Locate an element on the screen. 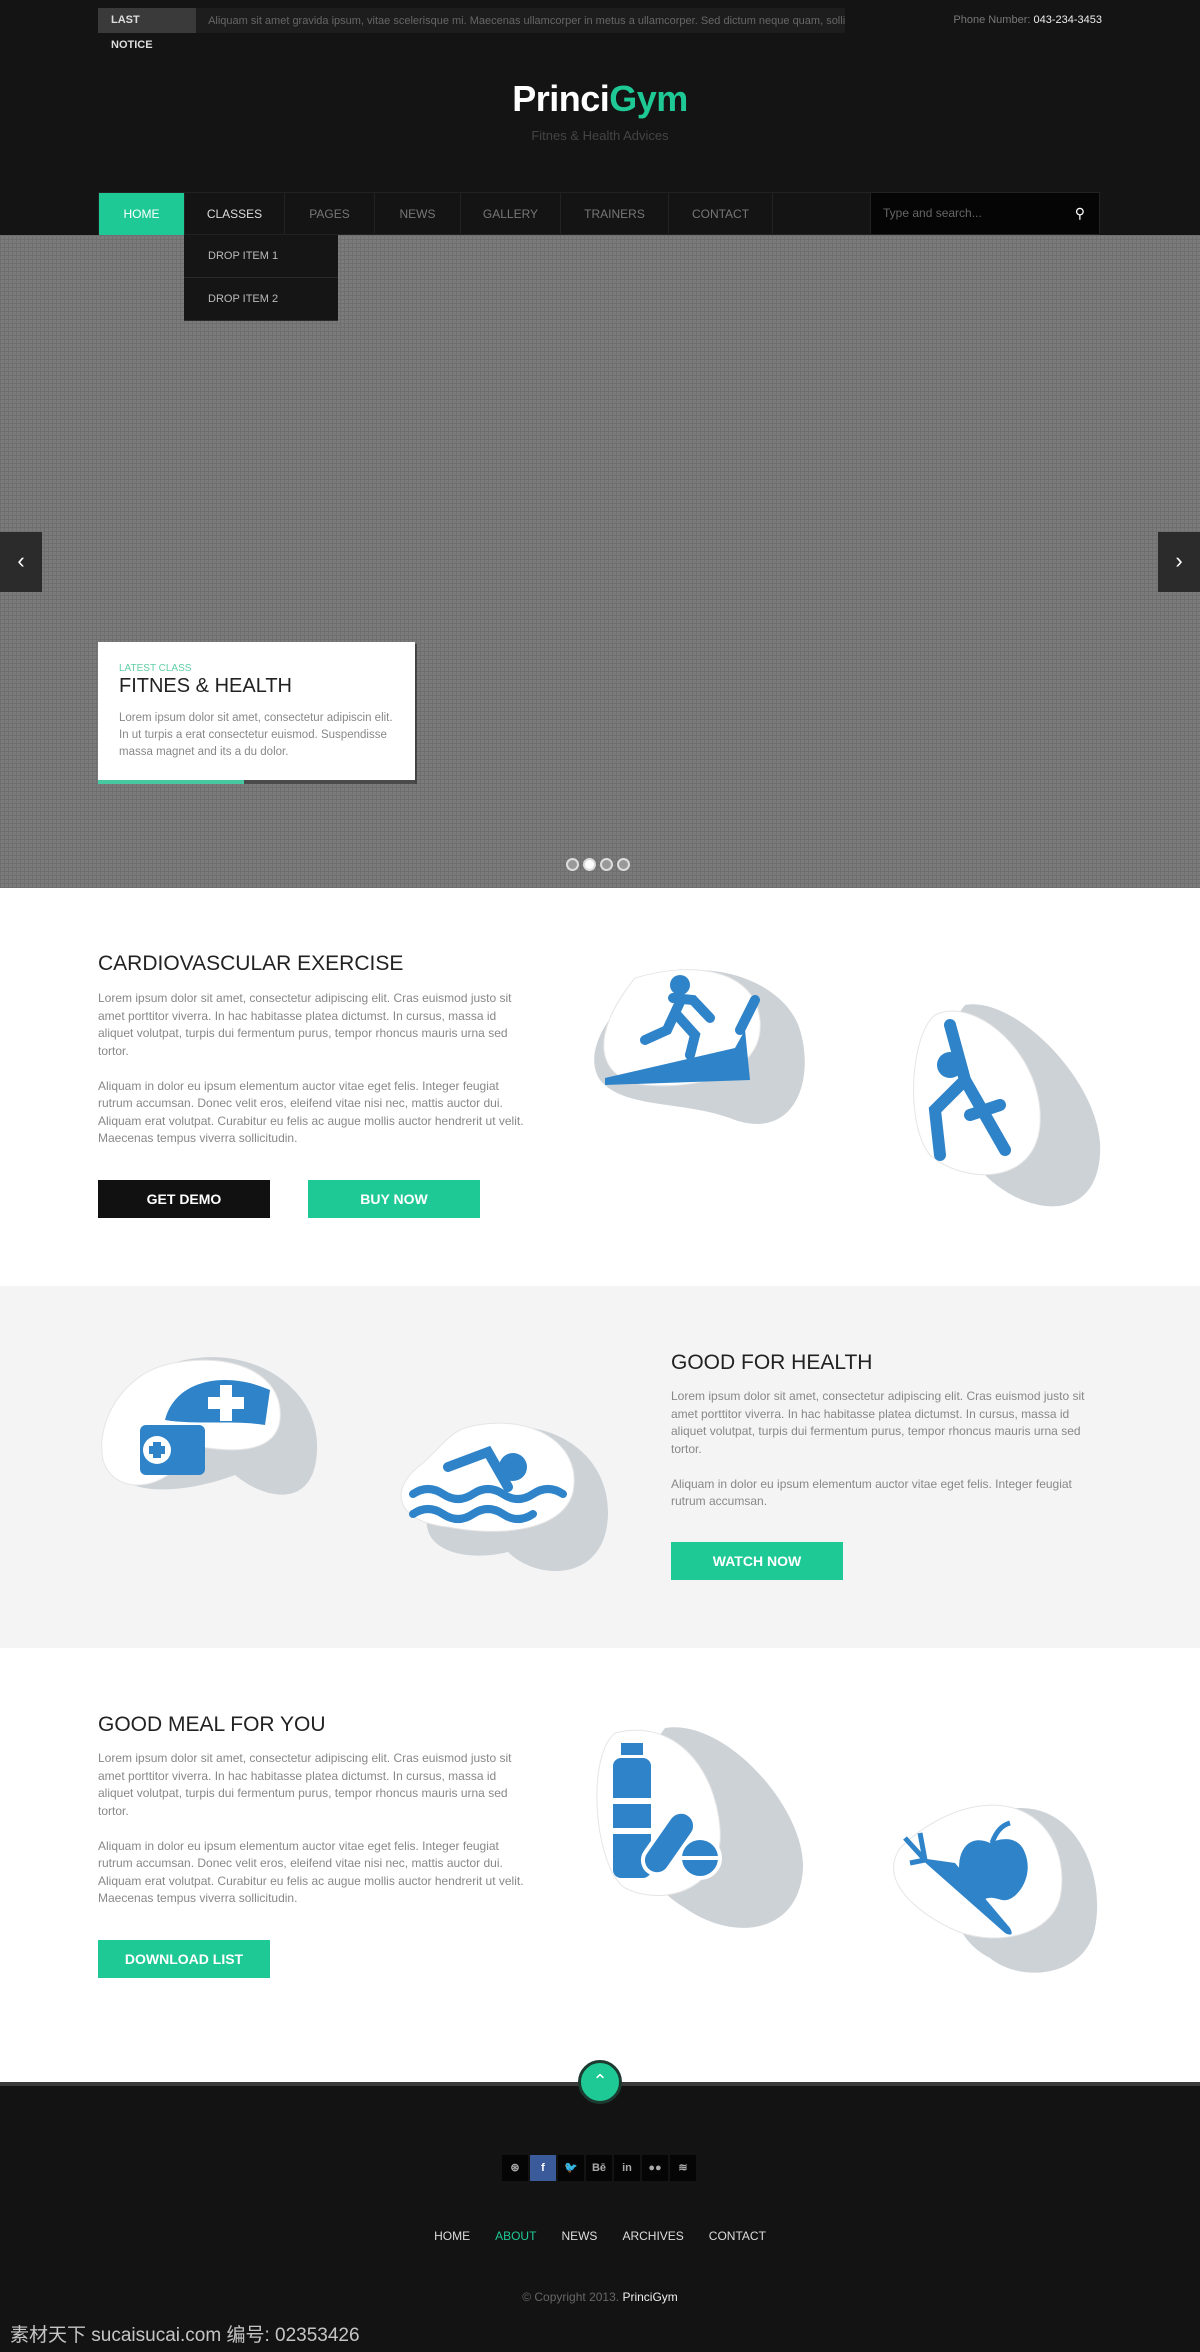 The height and width of the screenshot is (2352, 1200). search-icon: ⚲ is located at coordinates (1080, 213).